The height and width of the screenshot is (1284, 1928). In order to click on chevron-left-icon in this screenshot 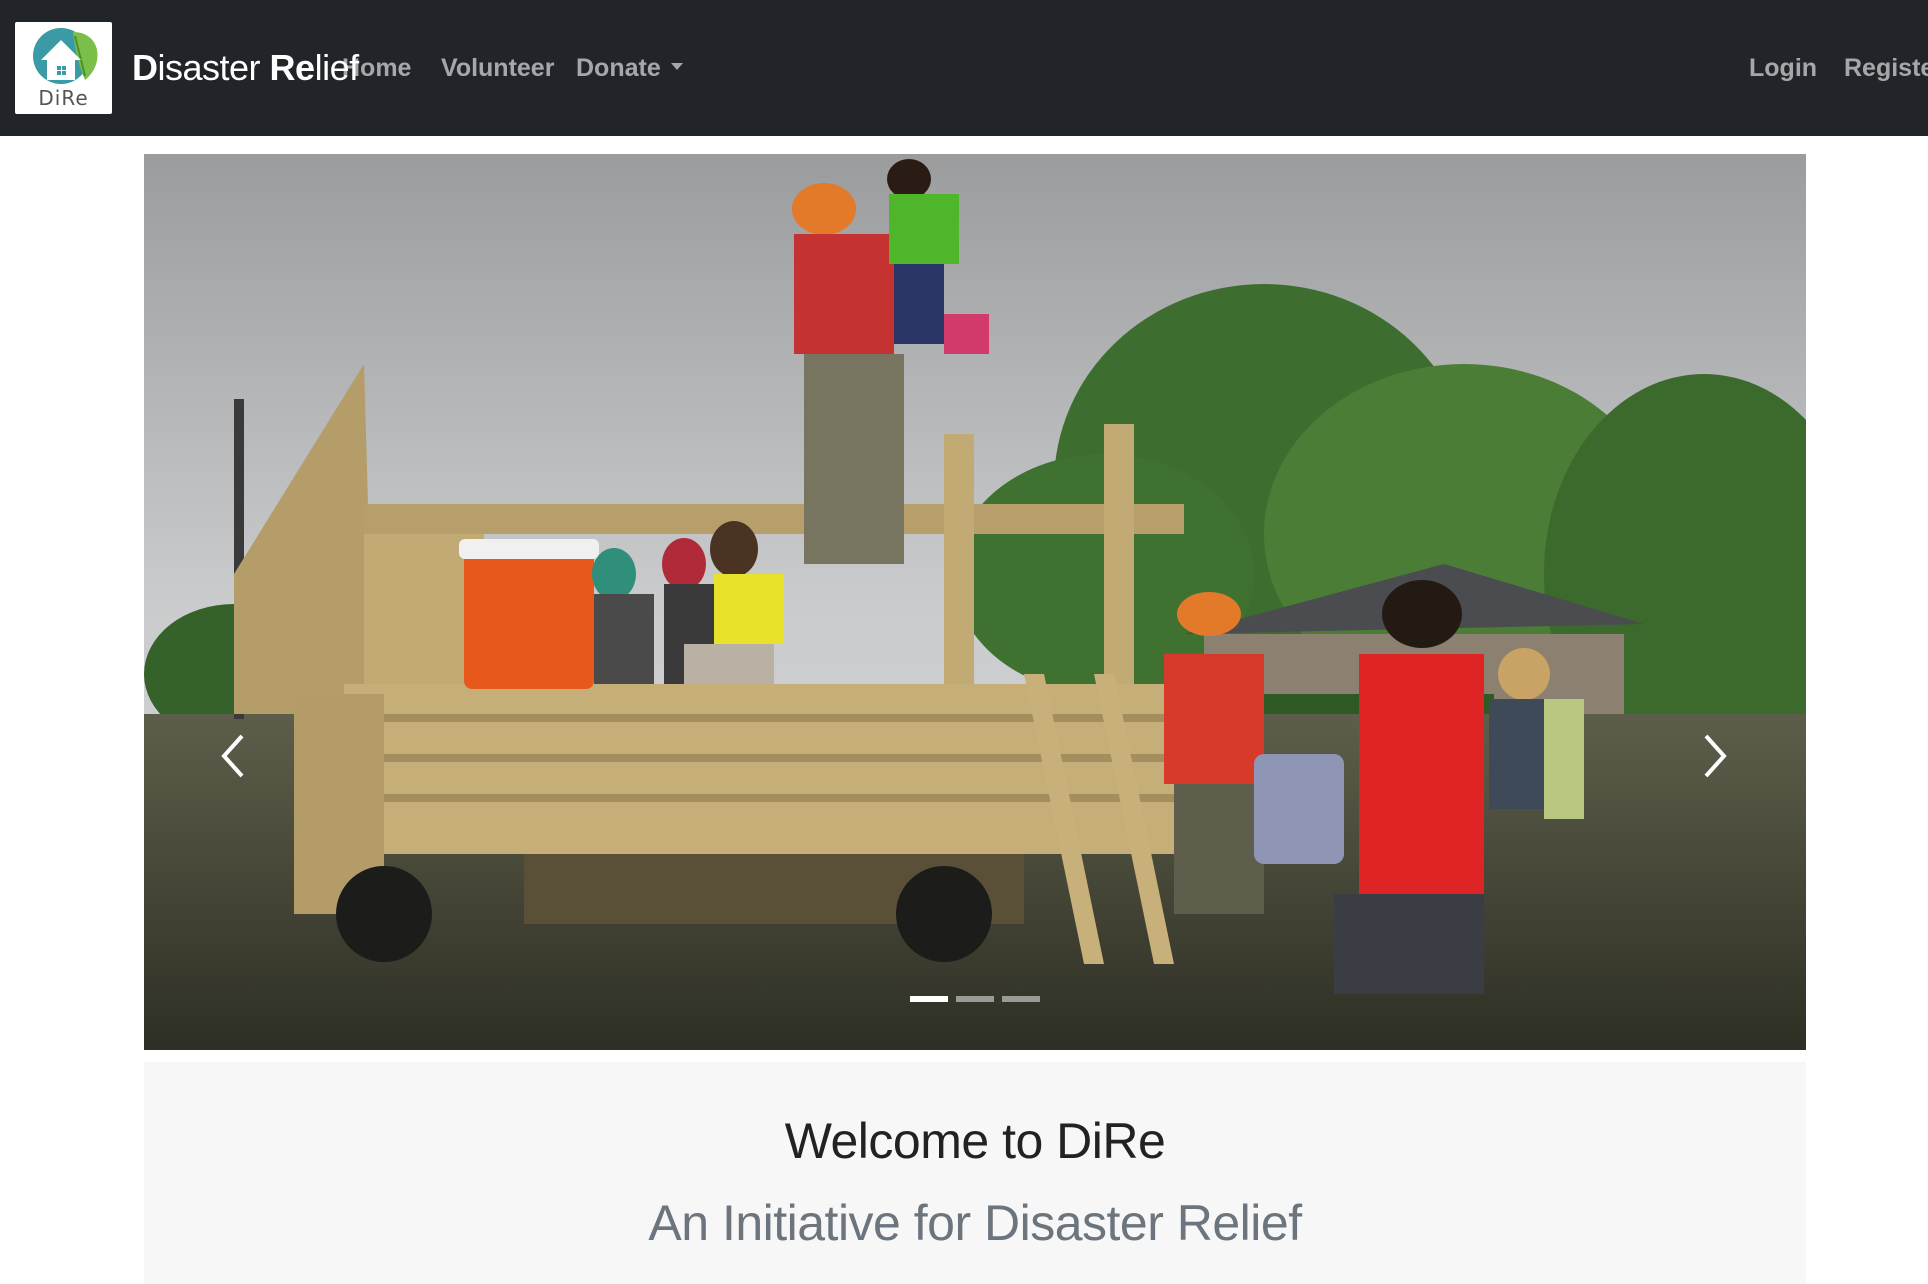, I will do `click(232, 756)`.